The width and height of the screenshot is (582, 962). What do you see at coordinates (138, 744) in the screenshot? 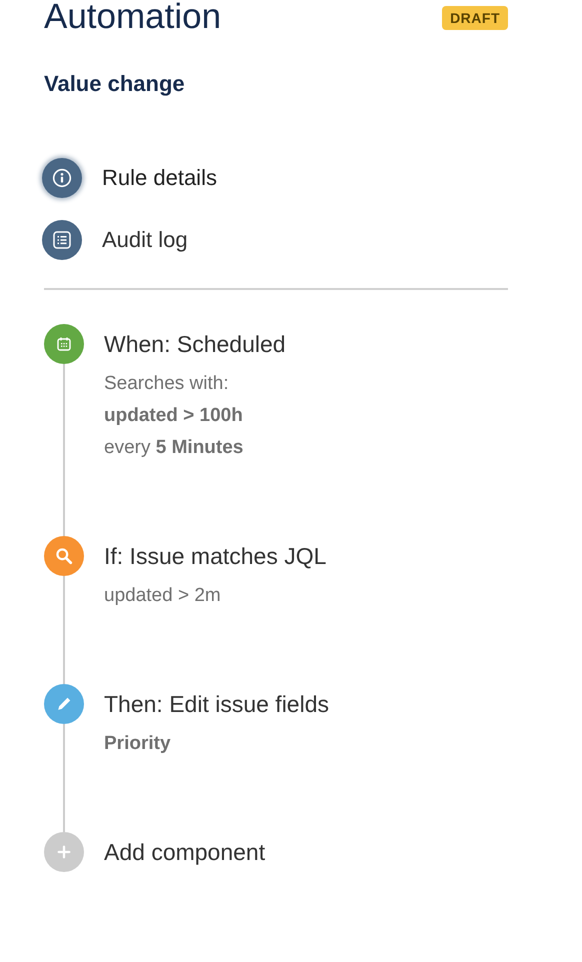
I see `step-detail: Priority` at bounding box center [138, 744].